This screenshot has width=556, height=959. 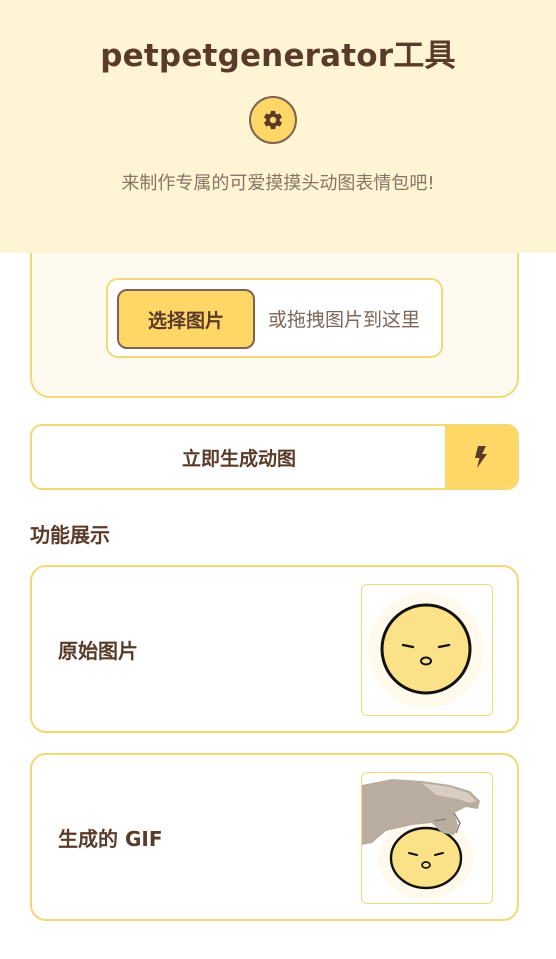 I want to click on choose-image-button: 选择图片, so click(x=186, y=319).